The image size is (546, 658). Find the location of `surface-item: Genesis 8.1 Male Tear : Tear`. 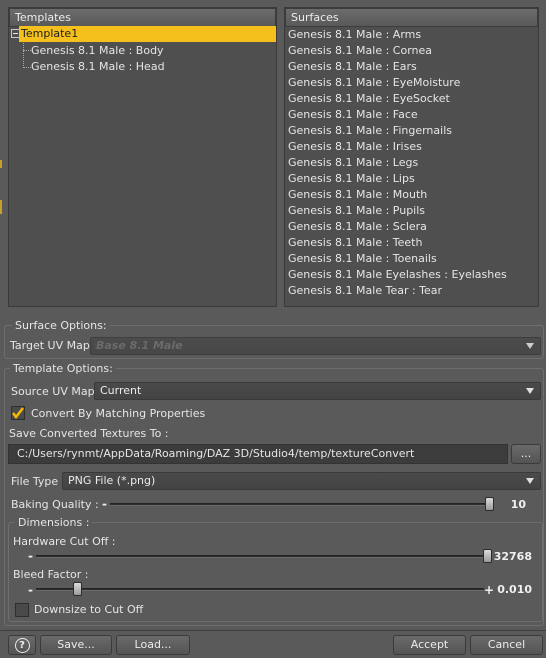

surface-item: Genesis 8.1 Male Tear : Tear is located at coordinates (396, 291).